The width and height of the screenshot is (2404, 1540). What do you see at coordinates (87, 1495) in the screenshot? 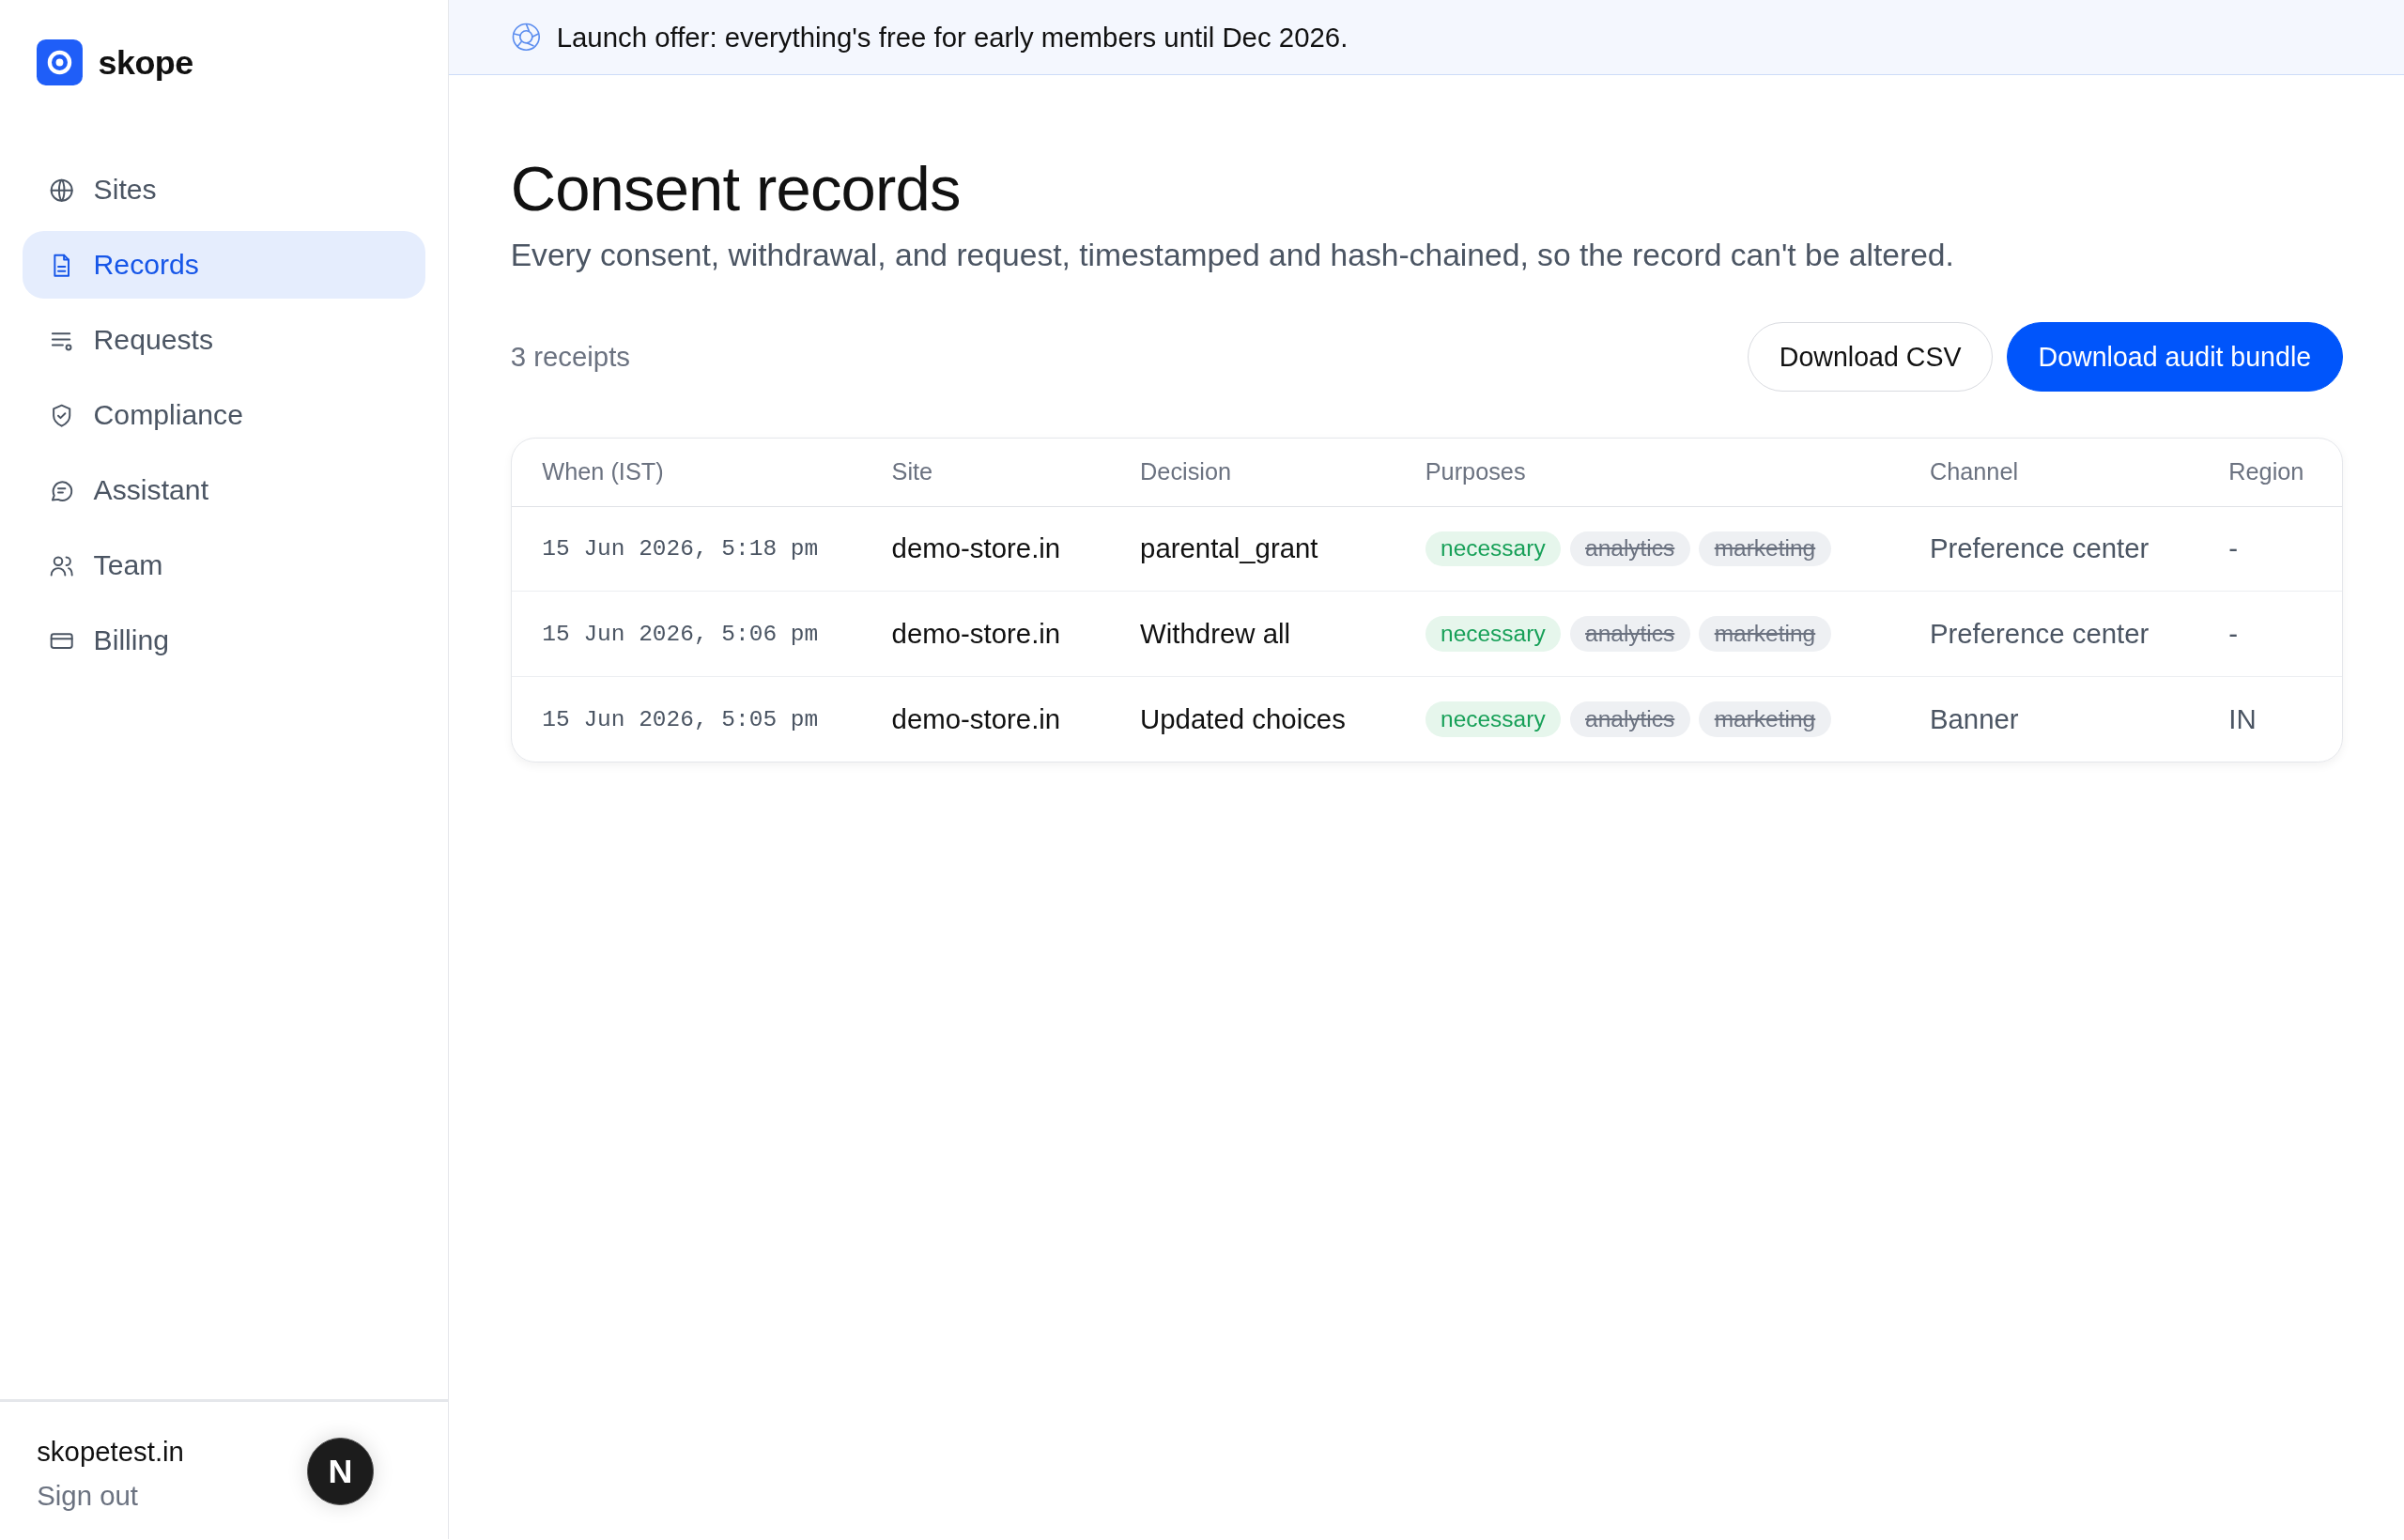
I see `sign-out-link: Sign out` at bounding box center [87, 1495].